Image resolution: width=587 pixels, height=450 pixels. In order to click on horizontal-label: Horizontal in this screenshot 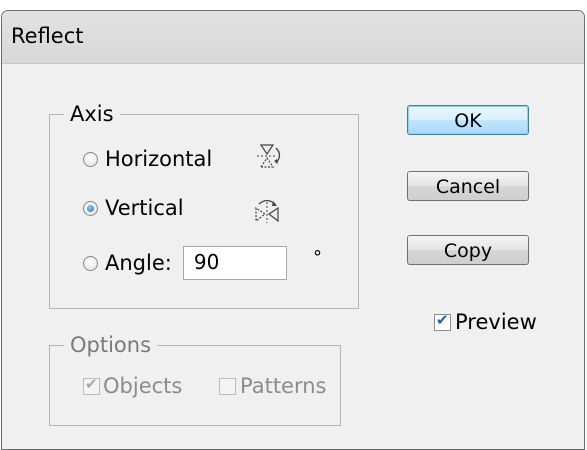, I will do `click(158, 159)`.